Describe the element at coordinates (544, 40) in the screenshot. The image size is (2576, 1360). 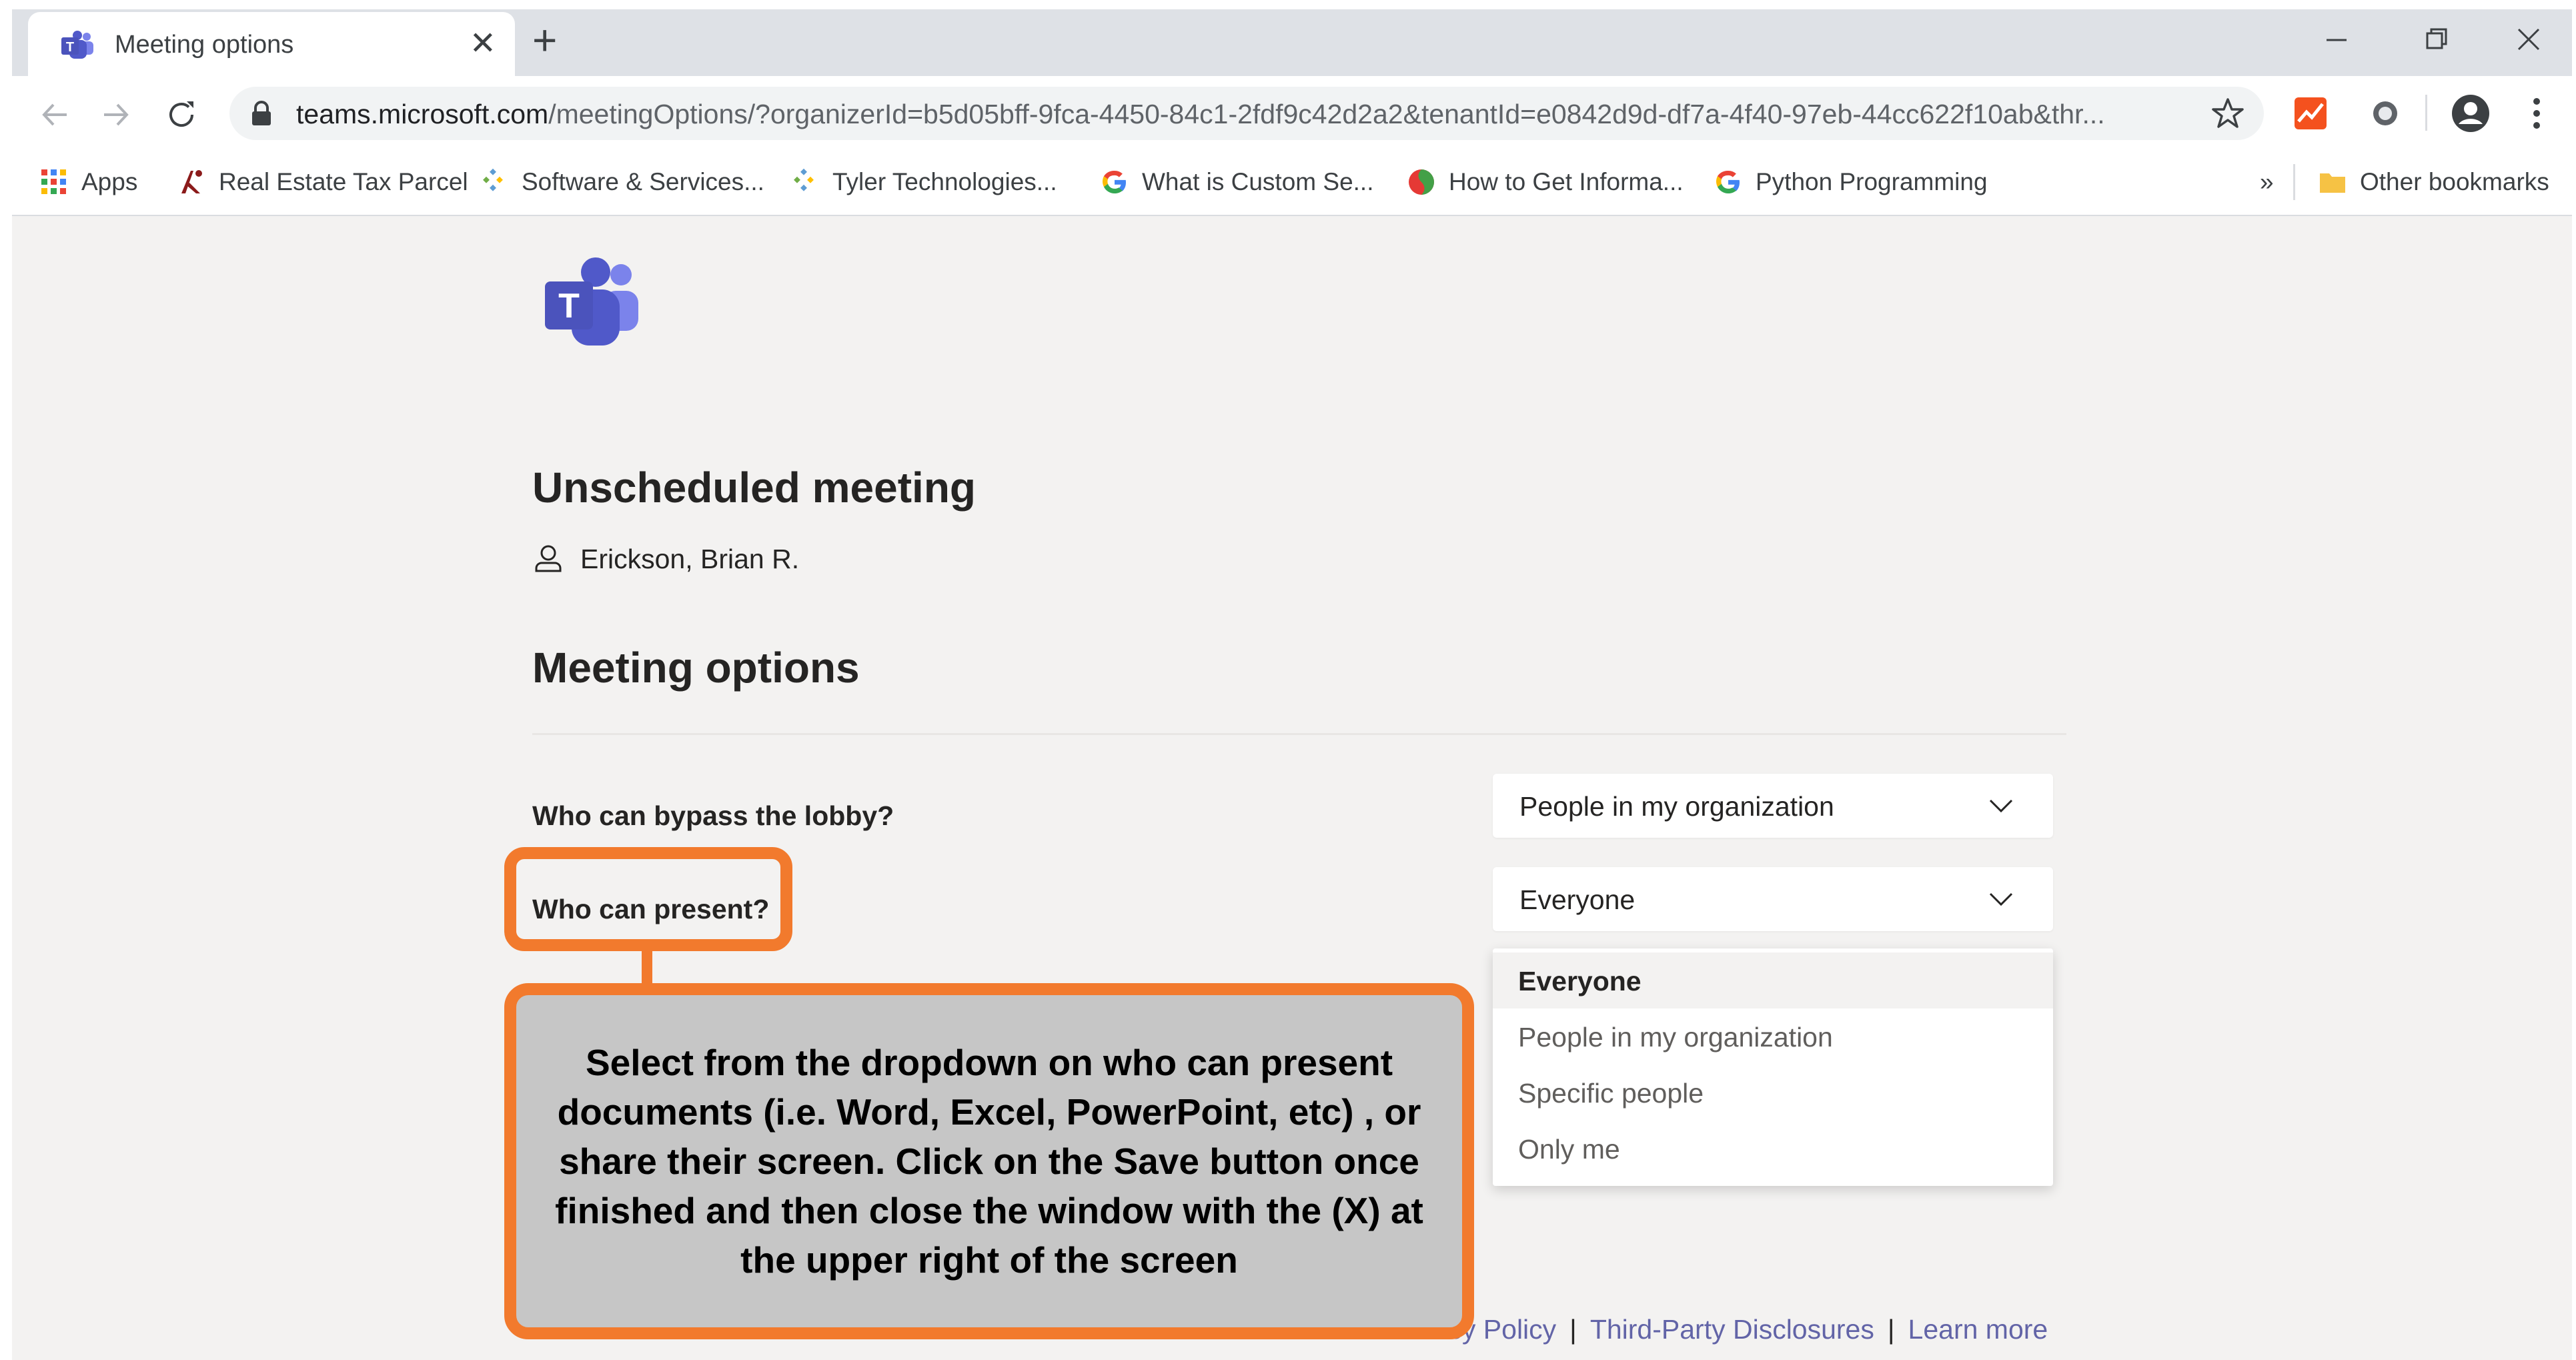
I see `new-tab-icon: +` at that location.